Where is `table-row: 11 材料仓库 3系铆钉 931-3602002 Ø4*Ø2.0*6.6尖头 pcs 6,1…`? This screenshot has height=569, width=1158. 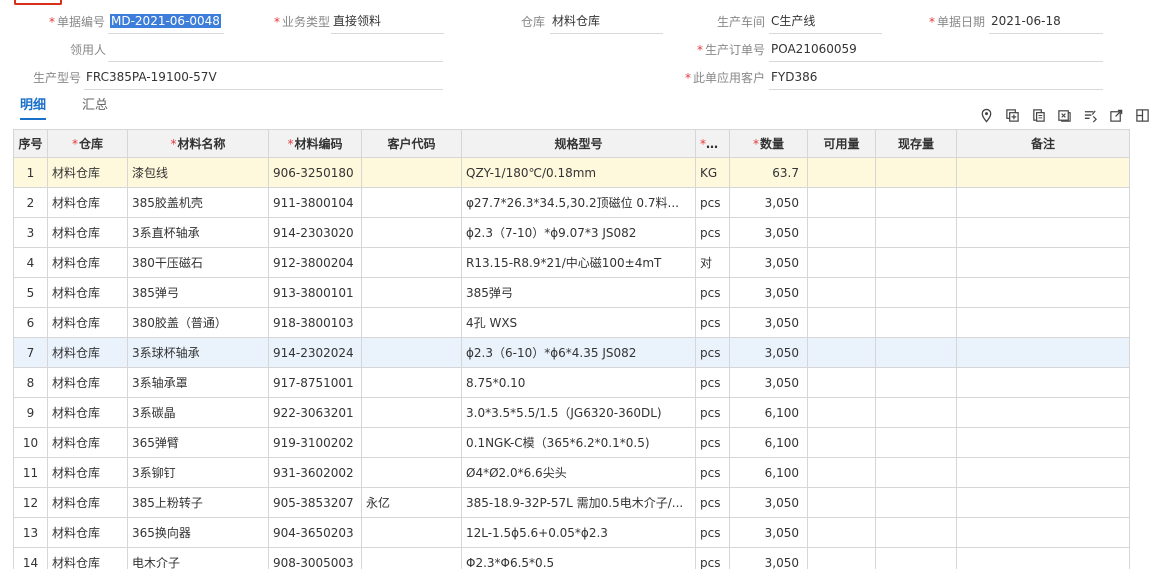 table-row: 11 材料仓库 3系铆钉 931-3602002 Ø4*Ø2.0*6.6尖头 pcs 6,1… is located at coordinates (571, 472).